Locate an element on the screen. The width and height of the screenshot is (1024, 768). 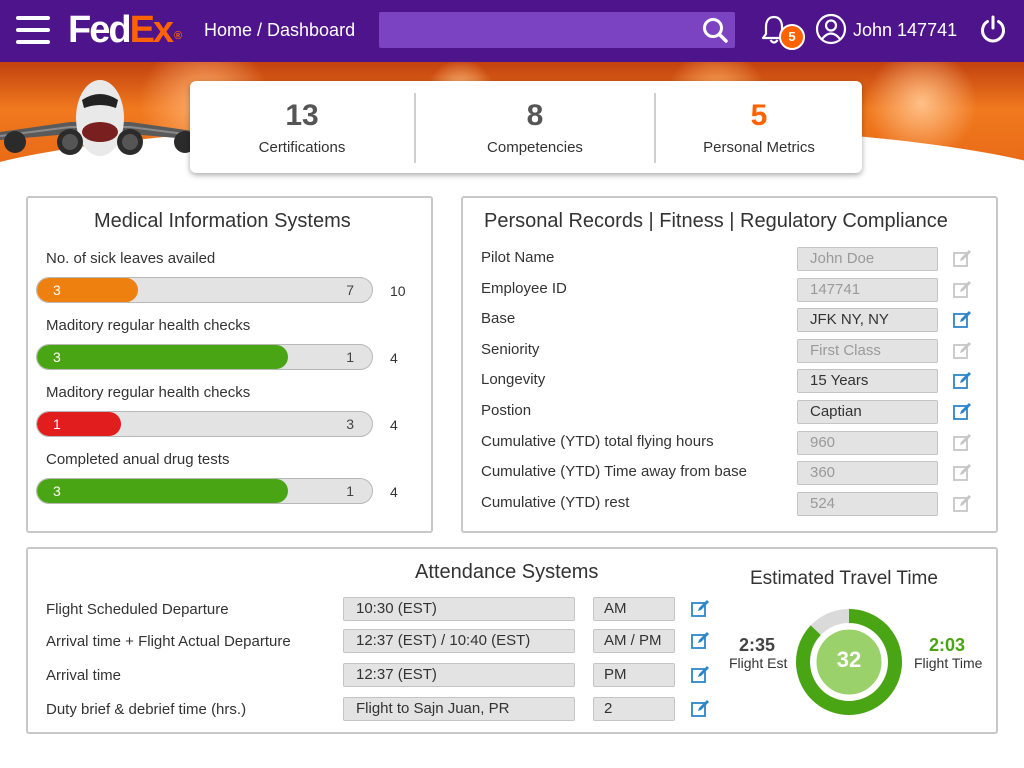
search-bar is located at coordinates (557, 30).